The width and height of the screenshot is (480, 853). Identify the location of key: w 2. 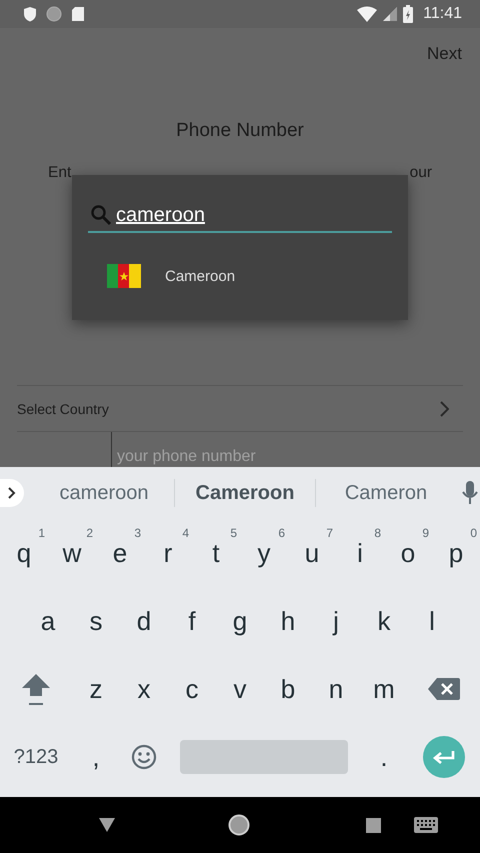
(72, 553).